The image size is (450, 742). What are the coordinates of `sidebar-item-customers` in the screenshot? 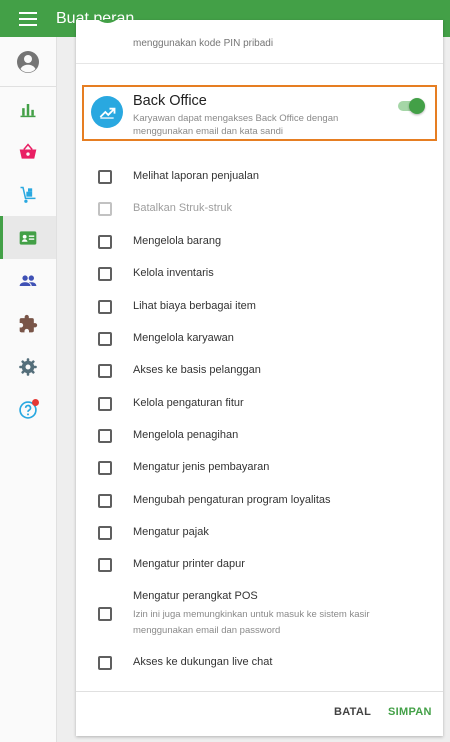 It's located at (28, 280).